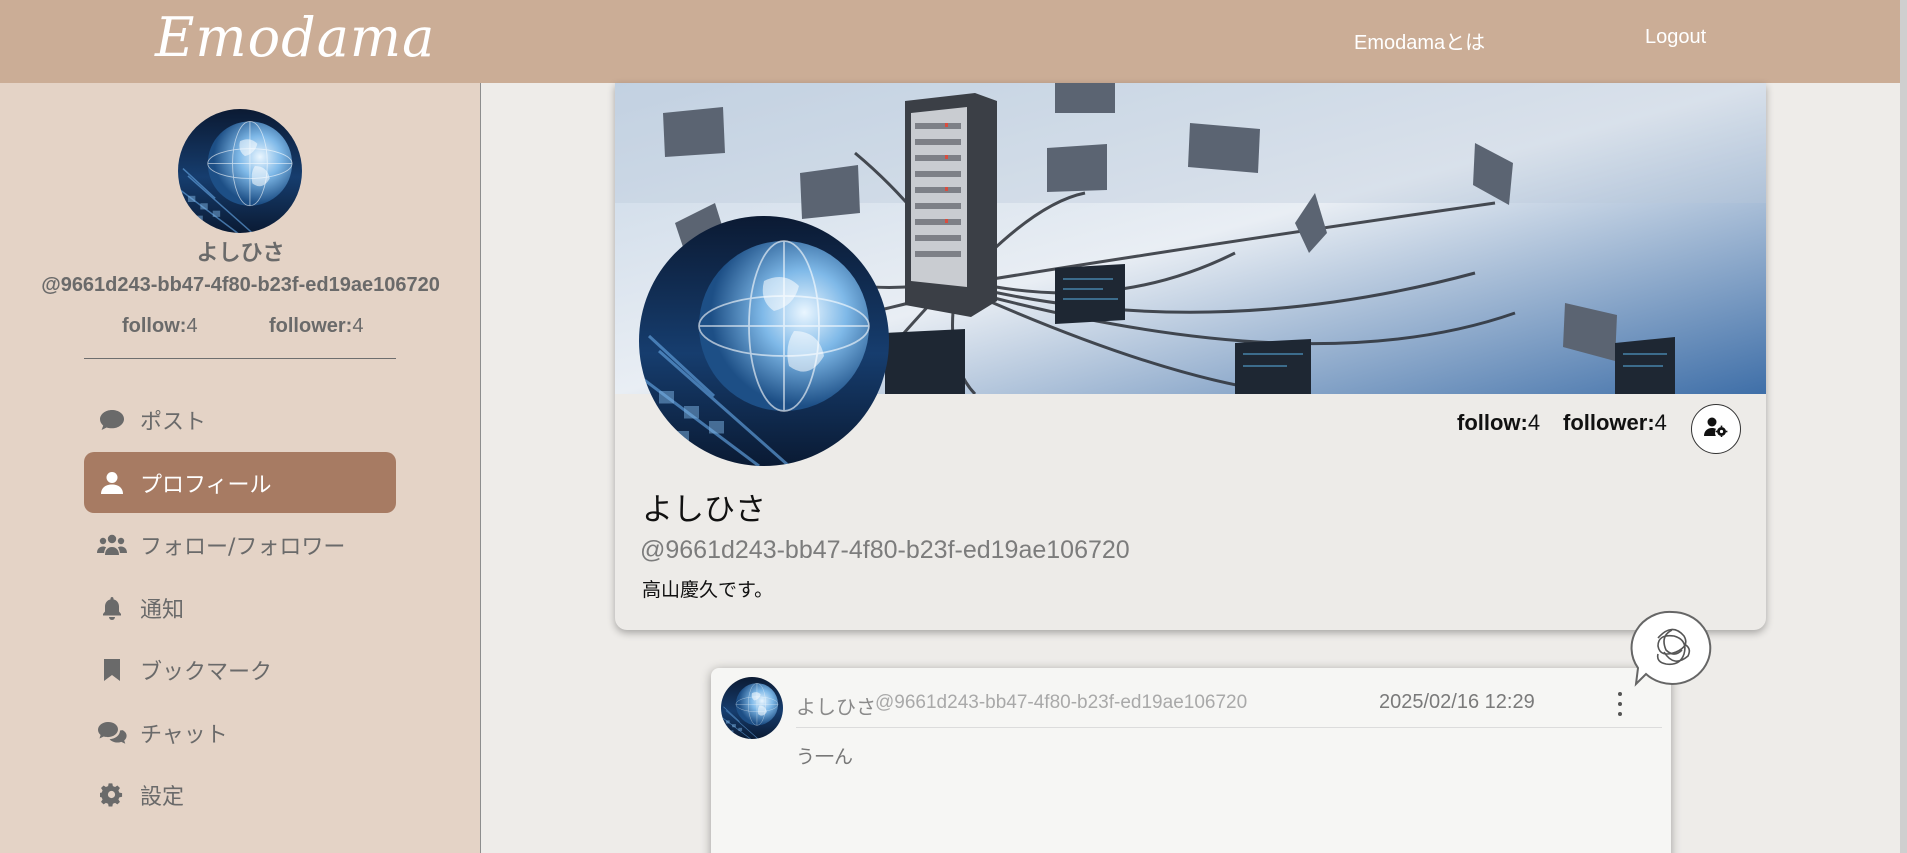  What do you see at coordinates (173, 422) in the screenshot?
I see `sidebar-item-label: ポスト` at bounding box center [173, 422].